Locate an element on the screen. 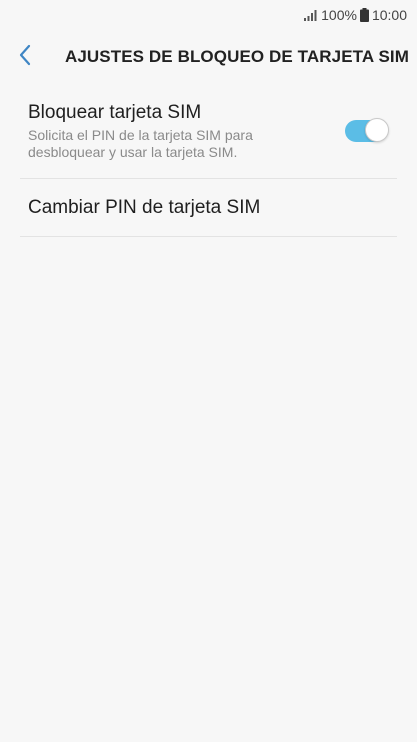 The height and width of the screenshot is (742, 417). status-bar: 100% 10:00 is located at coordinates (355, 15).